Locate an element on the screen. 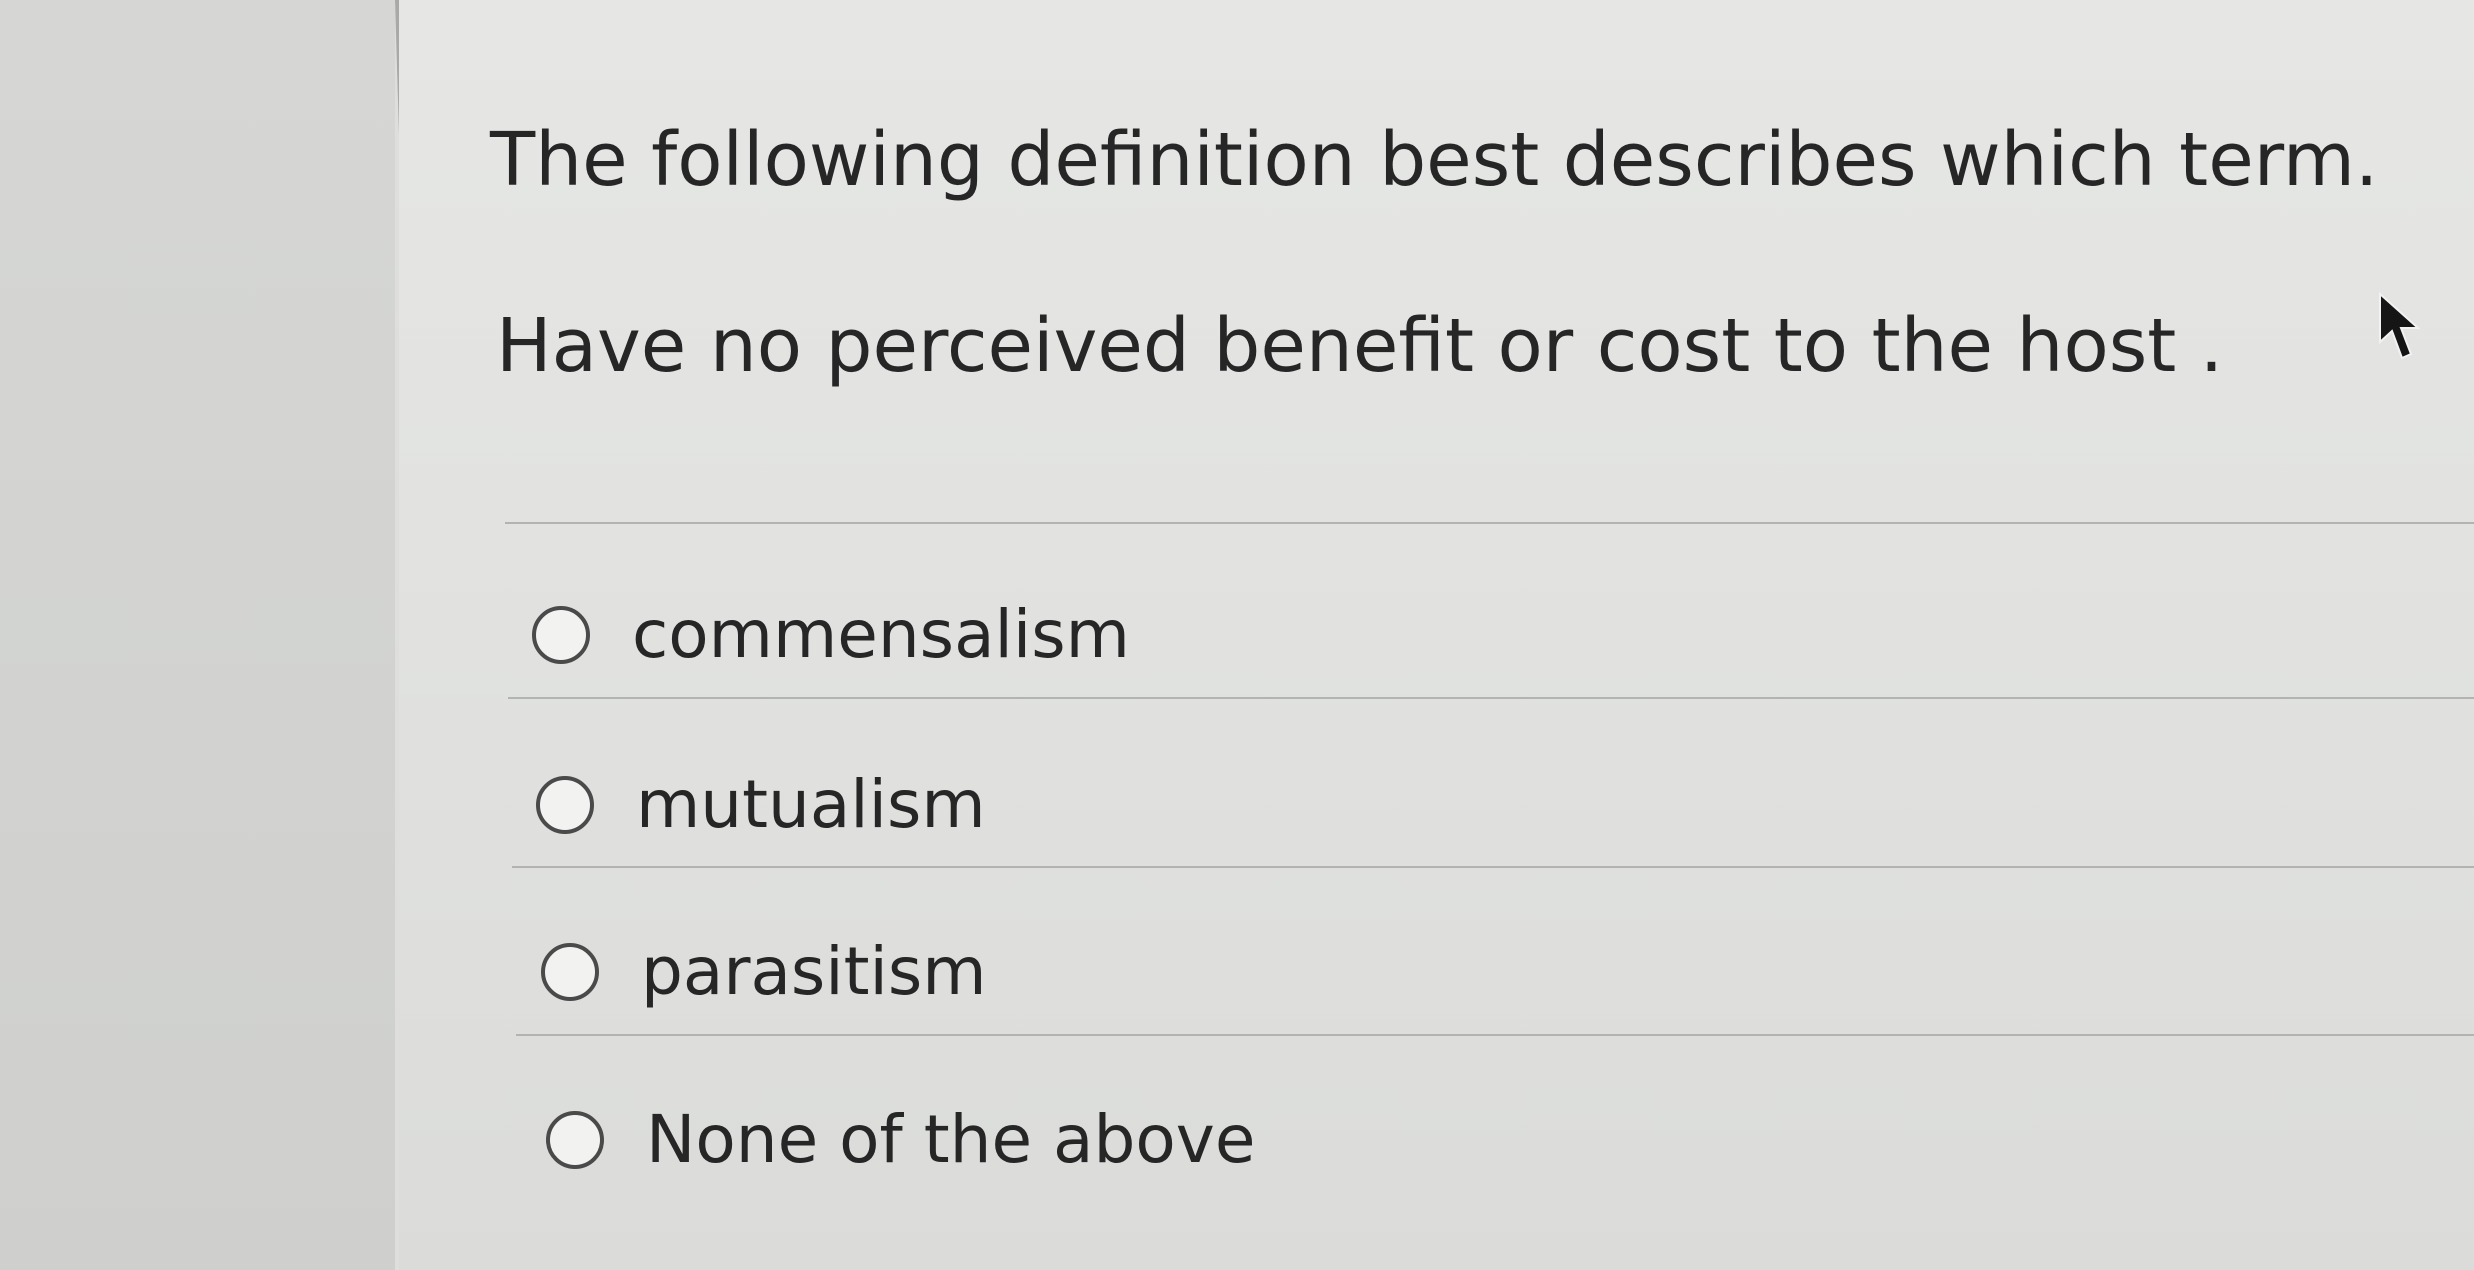 The image size is (2474, 1270). answer-option-none-of-the-above: None of the above is located at coordinates (900, 1140).